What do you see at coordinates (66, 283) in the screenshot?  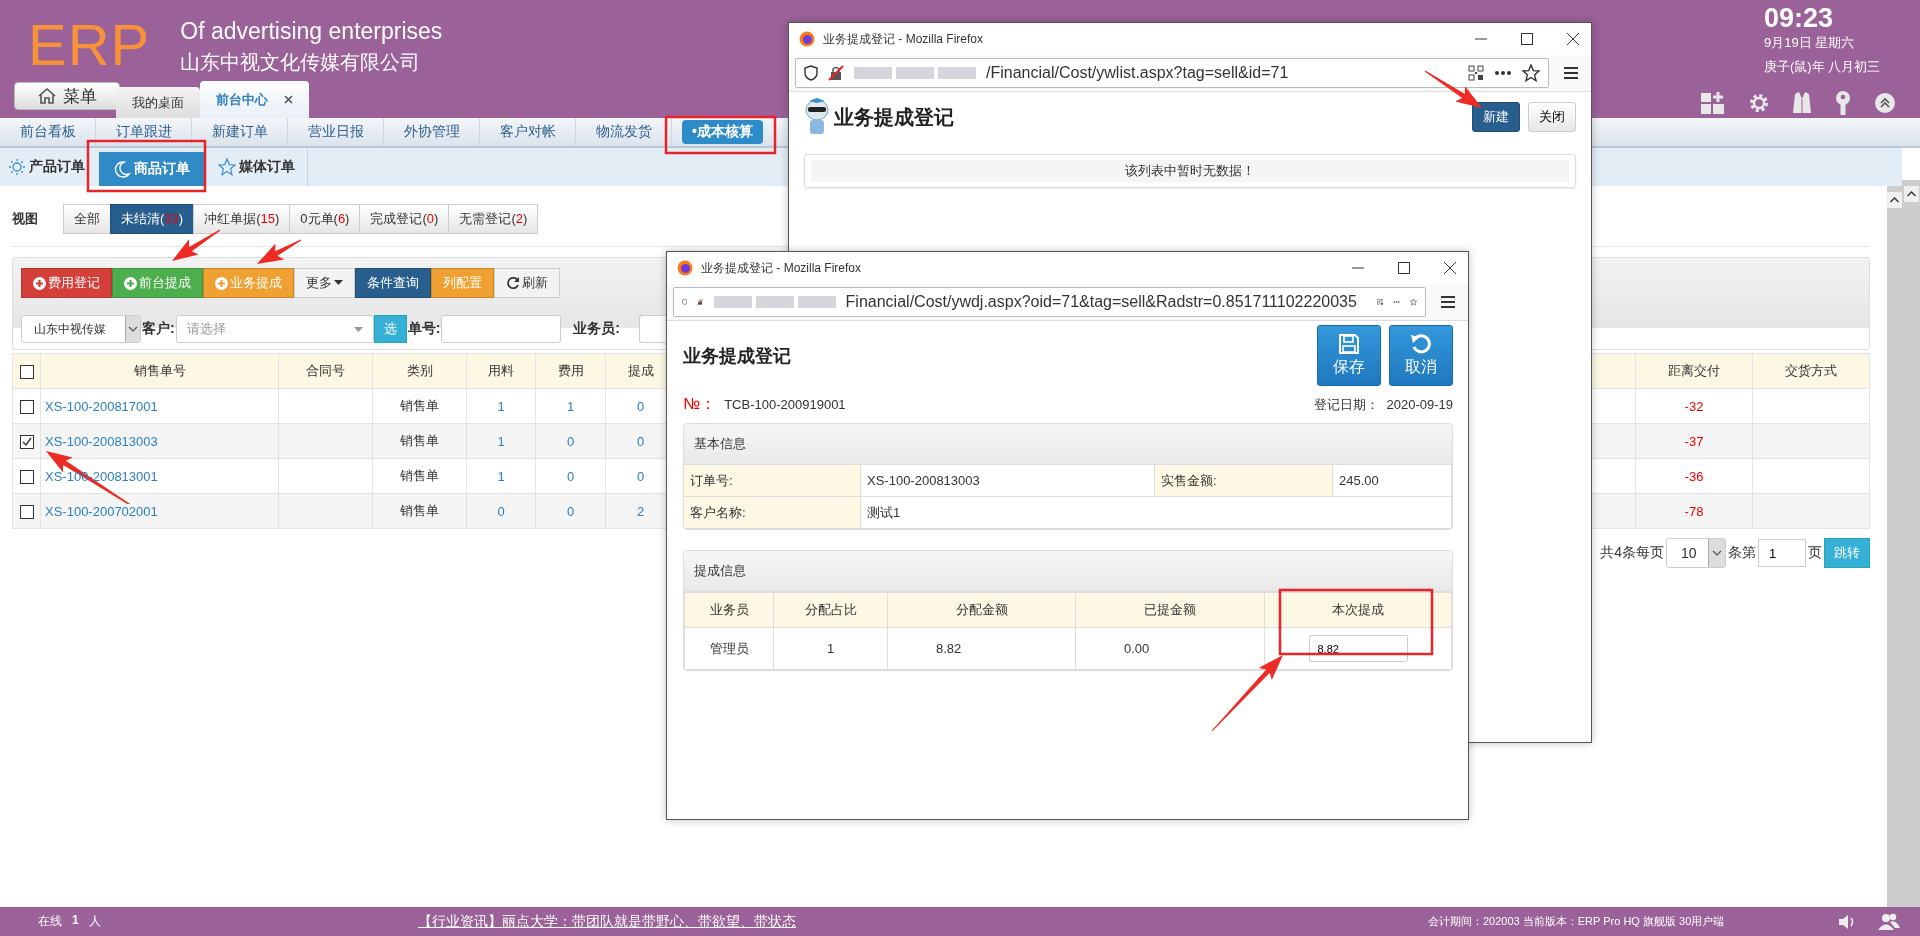 I see `toolbar-button: 费用登记` at bounding box center [66, 283].